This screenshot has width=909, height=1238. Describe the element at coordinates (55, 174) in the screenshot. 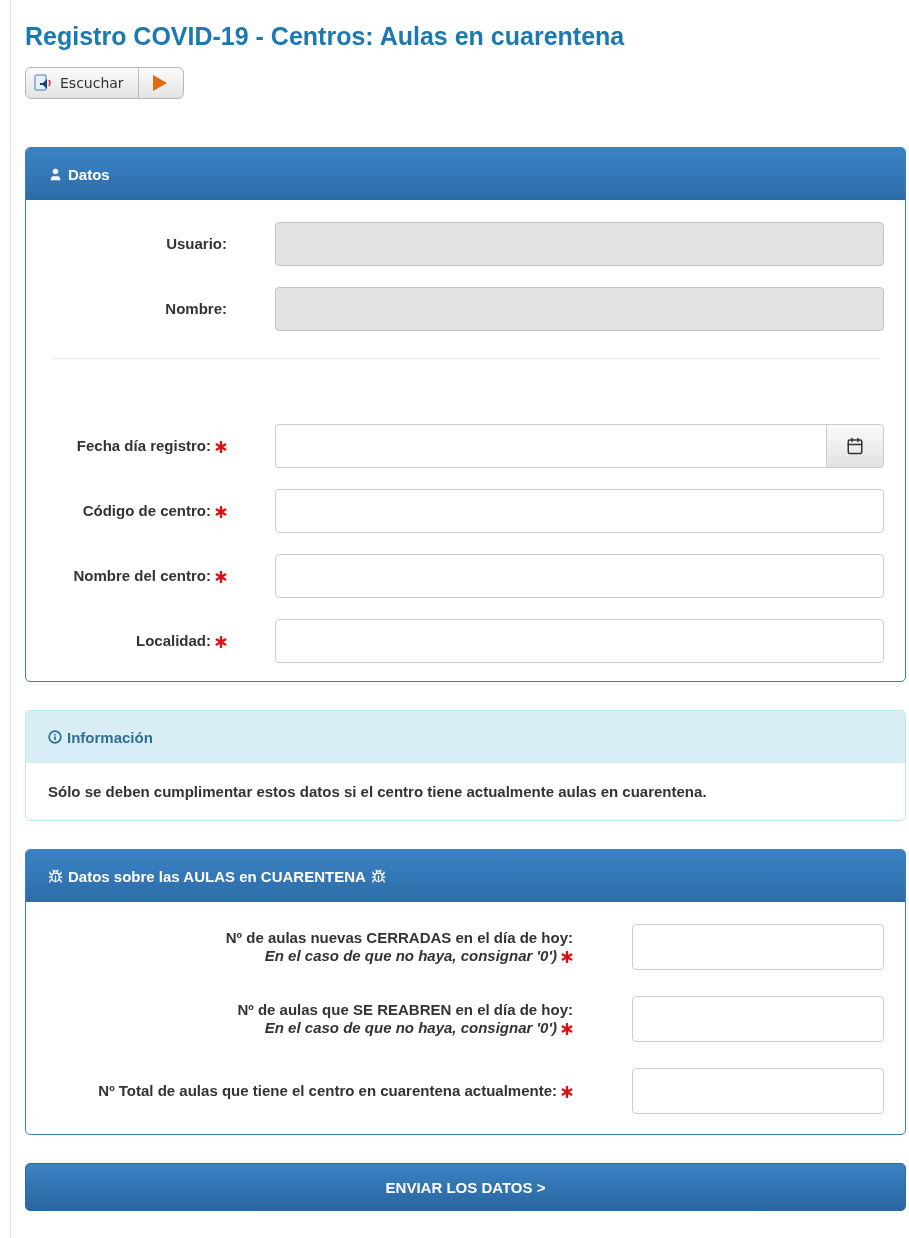

I see `user-icon` at that location.